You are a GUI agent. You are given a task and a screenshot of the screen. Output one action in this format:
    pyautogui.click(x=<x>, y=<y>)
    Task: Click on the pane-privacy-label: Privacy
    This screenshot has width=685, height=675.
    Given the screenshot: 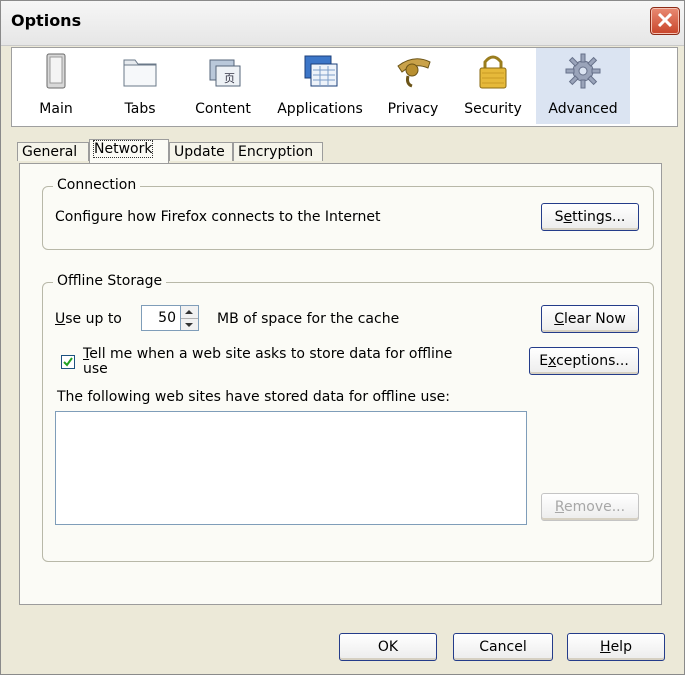 What is the action you would take?
    pyautogui.click(x=413, y=109)
    